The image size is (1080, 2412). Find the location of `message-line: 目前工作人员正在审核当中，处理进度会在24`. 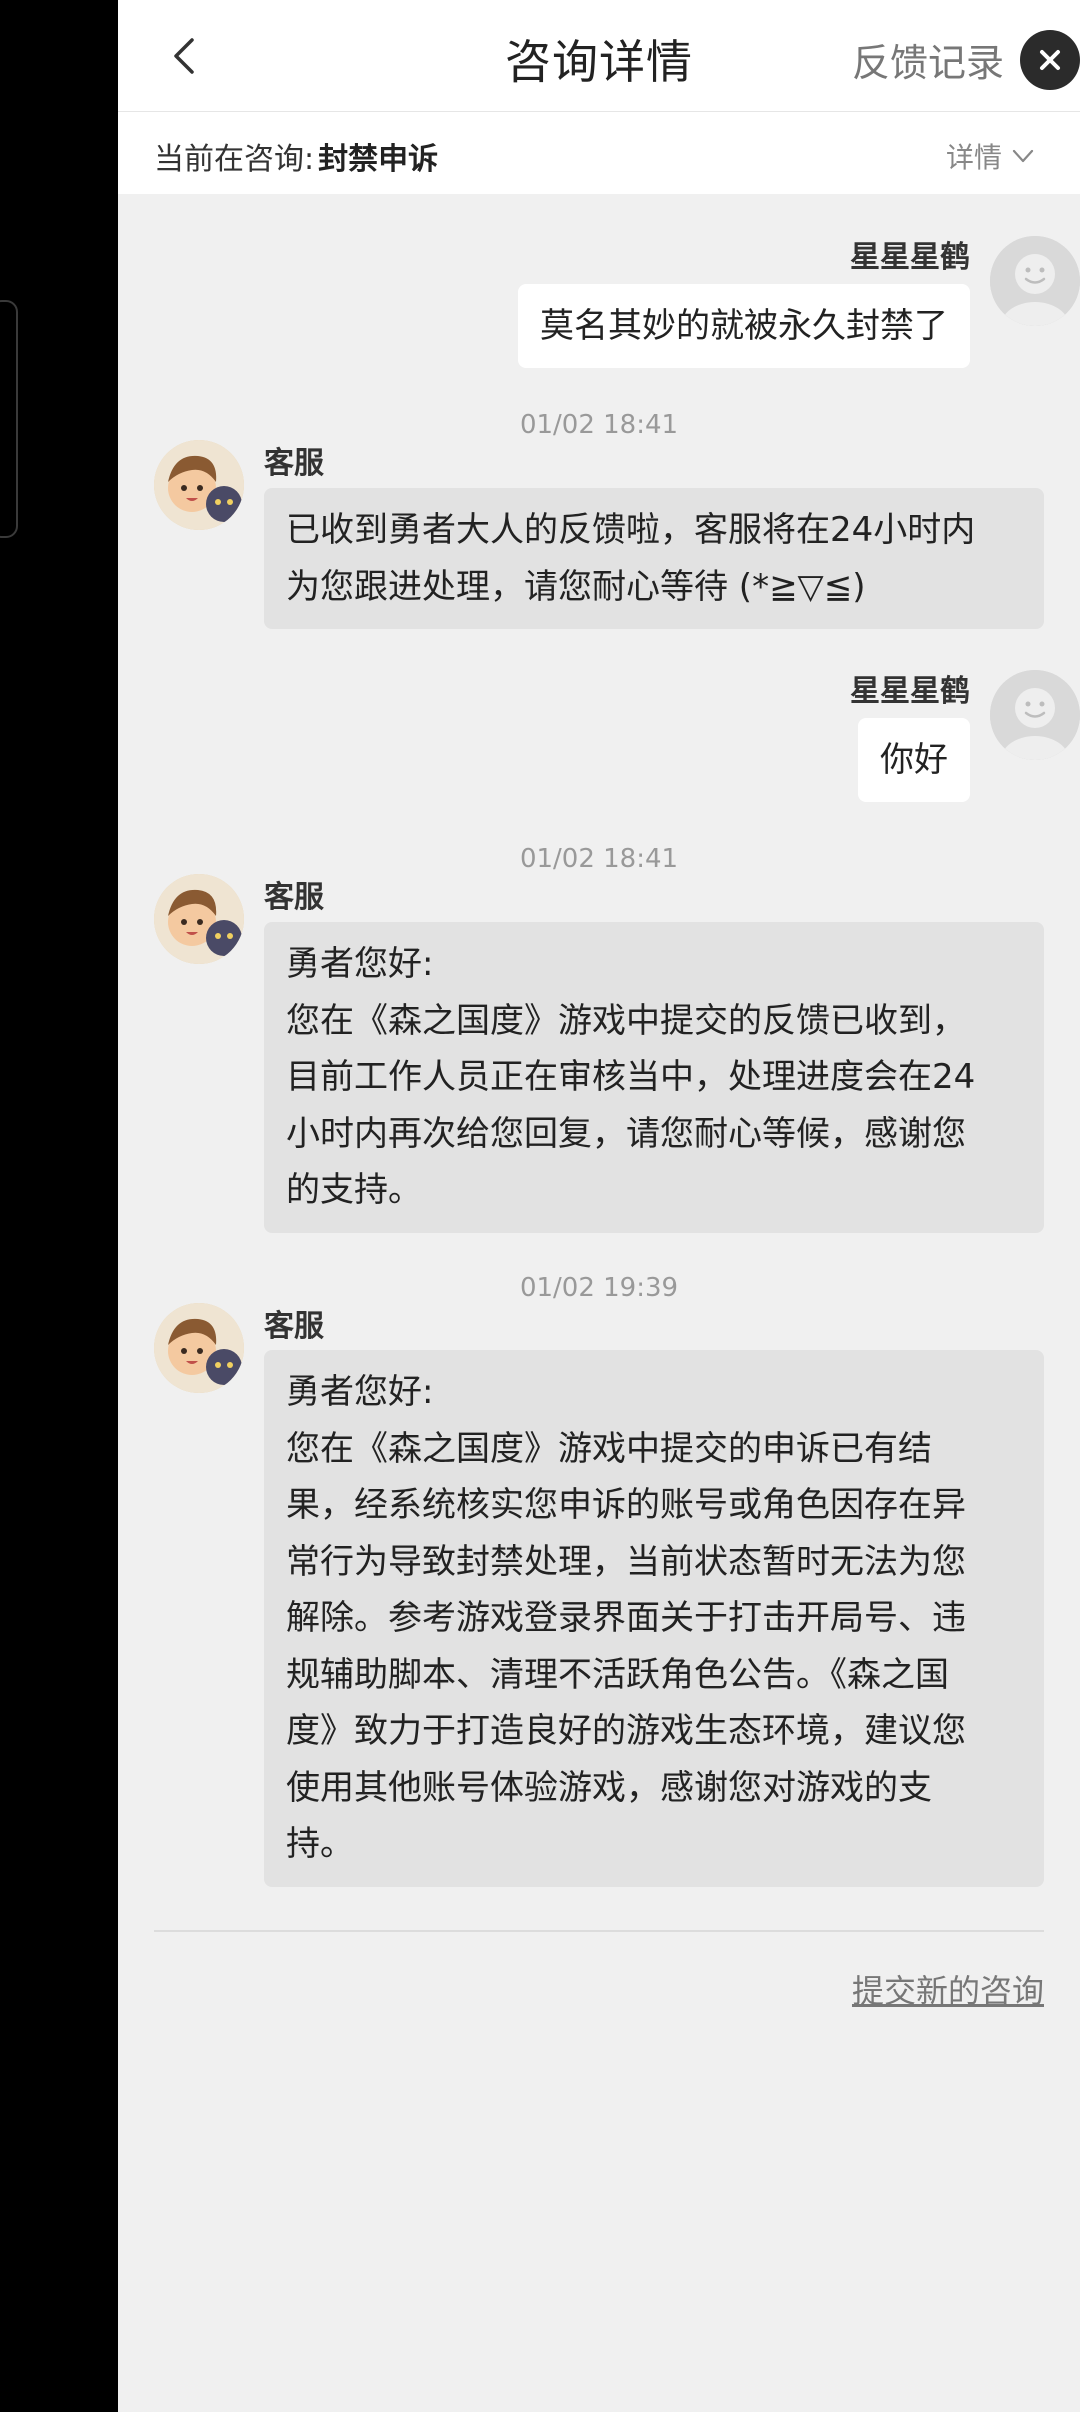

message-line: 目前工作人员正在审核当中，处理进度会在24 is located at coordinates (631, 1077).